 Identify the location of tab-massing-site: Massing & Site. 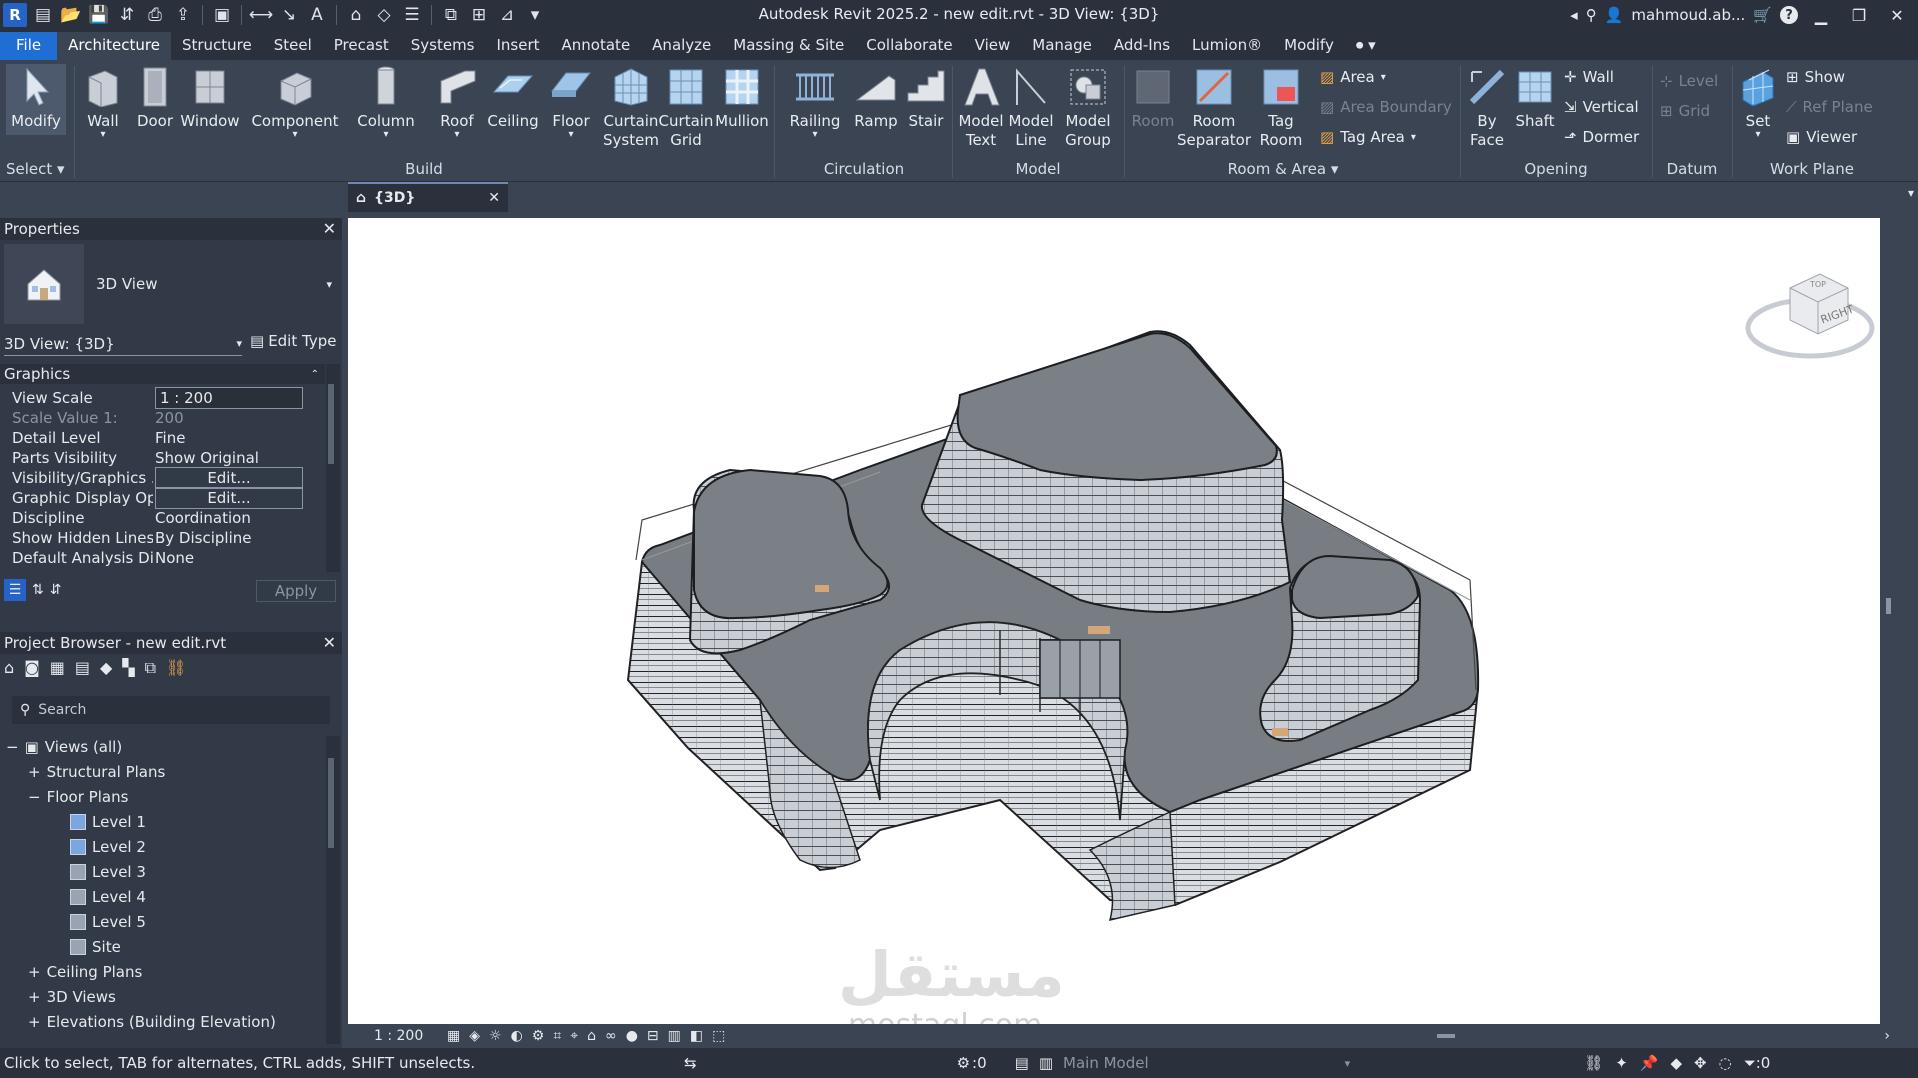
(788, 46).